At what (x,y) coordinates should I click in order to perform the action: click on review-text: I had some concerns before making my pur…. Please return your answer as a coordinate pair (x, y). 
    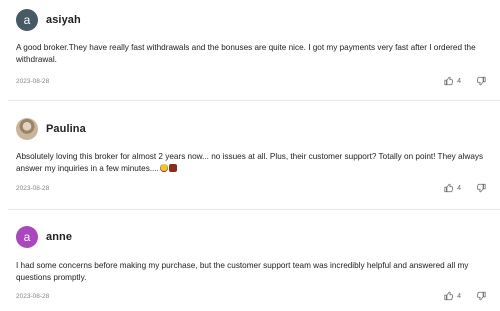
    Looking at the image, I should click on (242, 271).